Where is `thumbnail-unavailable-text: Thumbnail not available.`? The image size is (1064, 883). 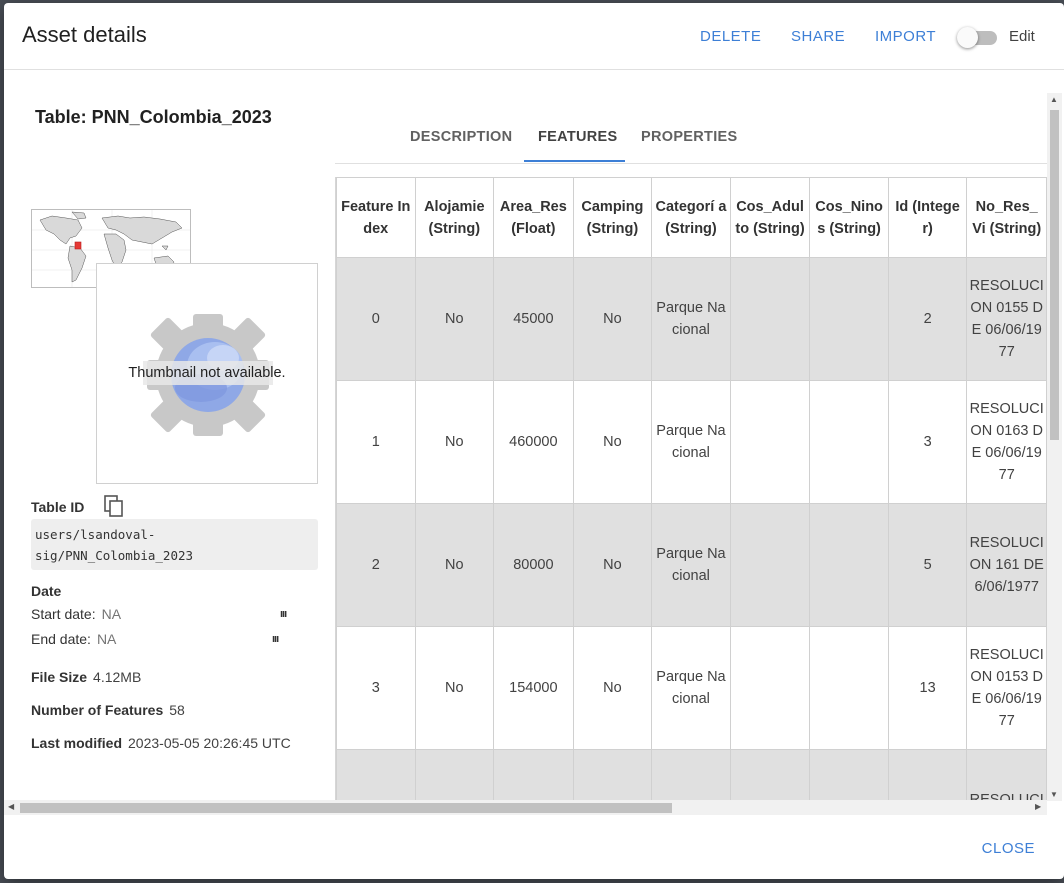 thumbnail-unavailable-text: Thumbnail not available. is located at coordinates (207, 373).